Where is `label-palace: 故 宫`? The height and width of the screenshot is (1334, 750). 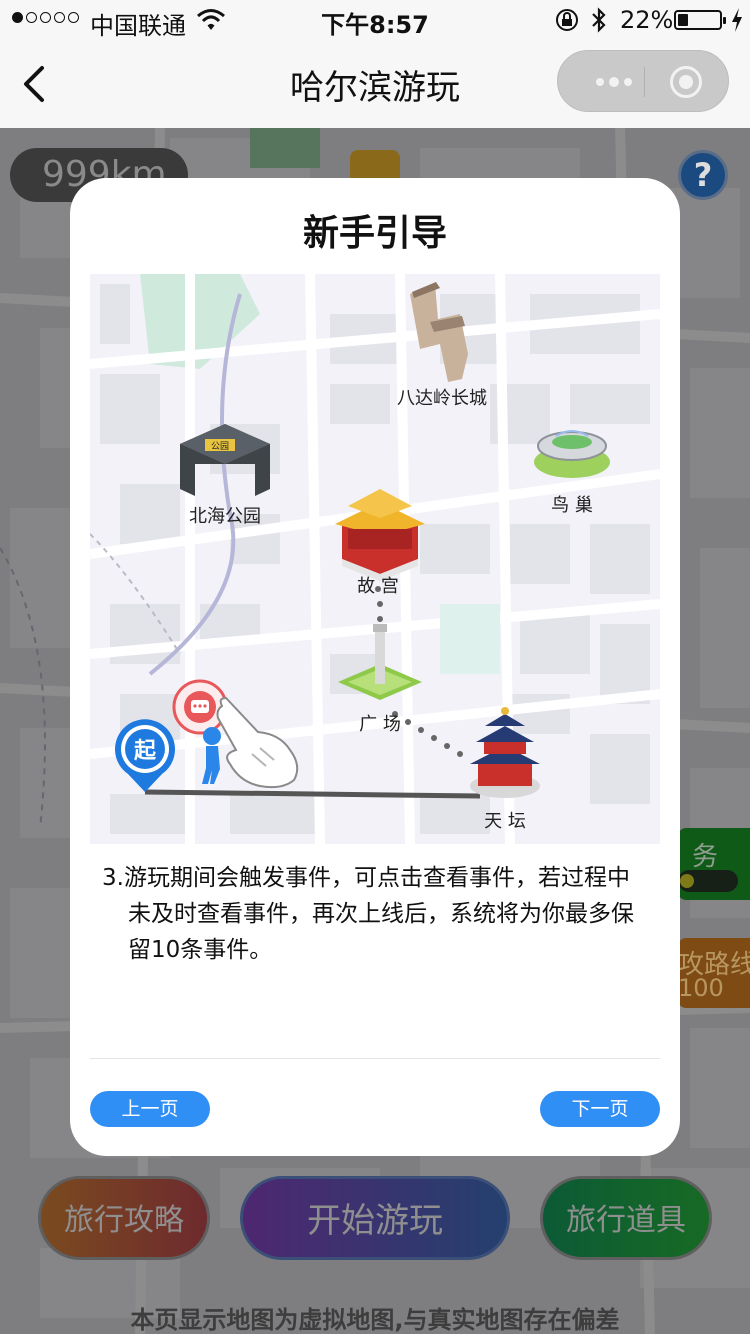
label-palace: 故 宫 is located at coordinates (378, 586).